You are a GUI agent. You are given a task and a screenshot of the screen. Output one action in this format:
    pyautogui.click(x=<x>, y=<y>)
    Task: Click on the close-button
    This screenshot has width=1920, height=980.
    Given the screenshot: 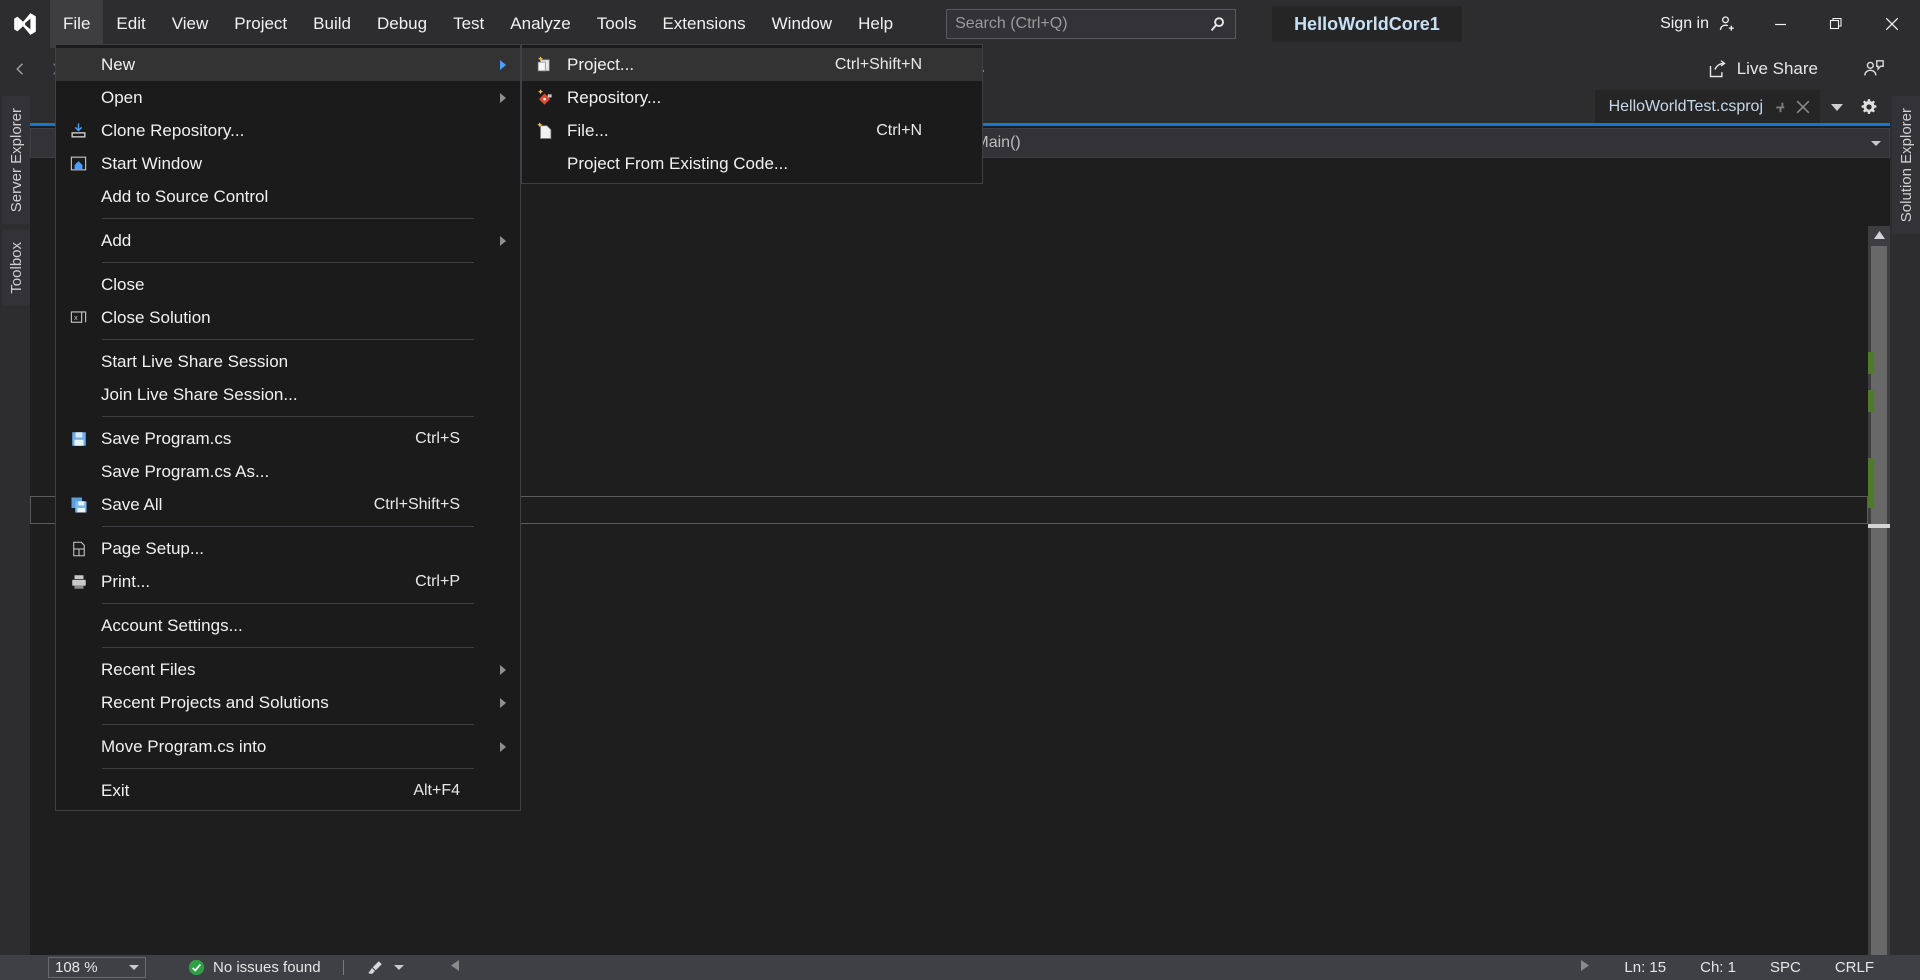 What is the action you would take?
    pyautogui.click(x=1892, y=24)
    